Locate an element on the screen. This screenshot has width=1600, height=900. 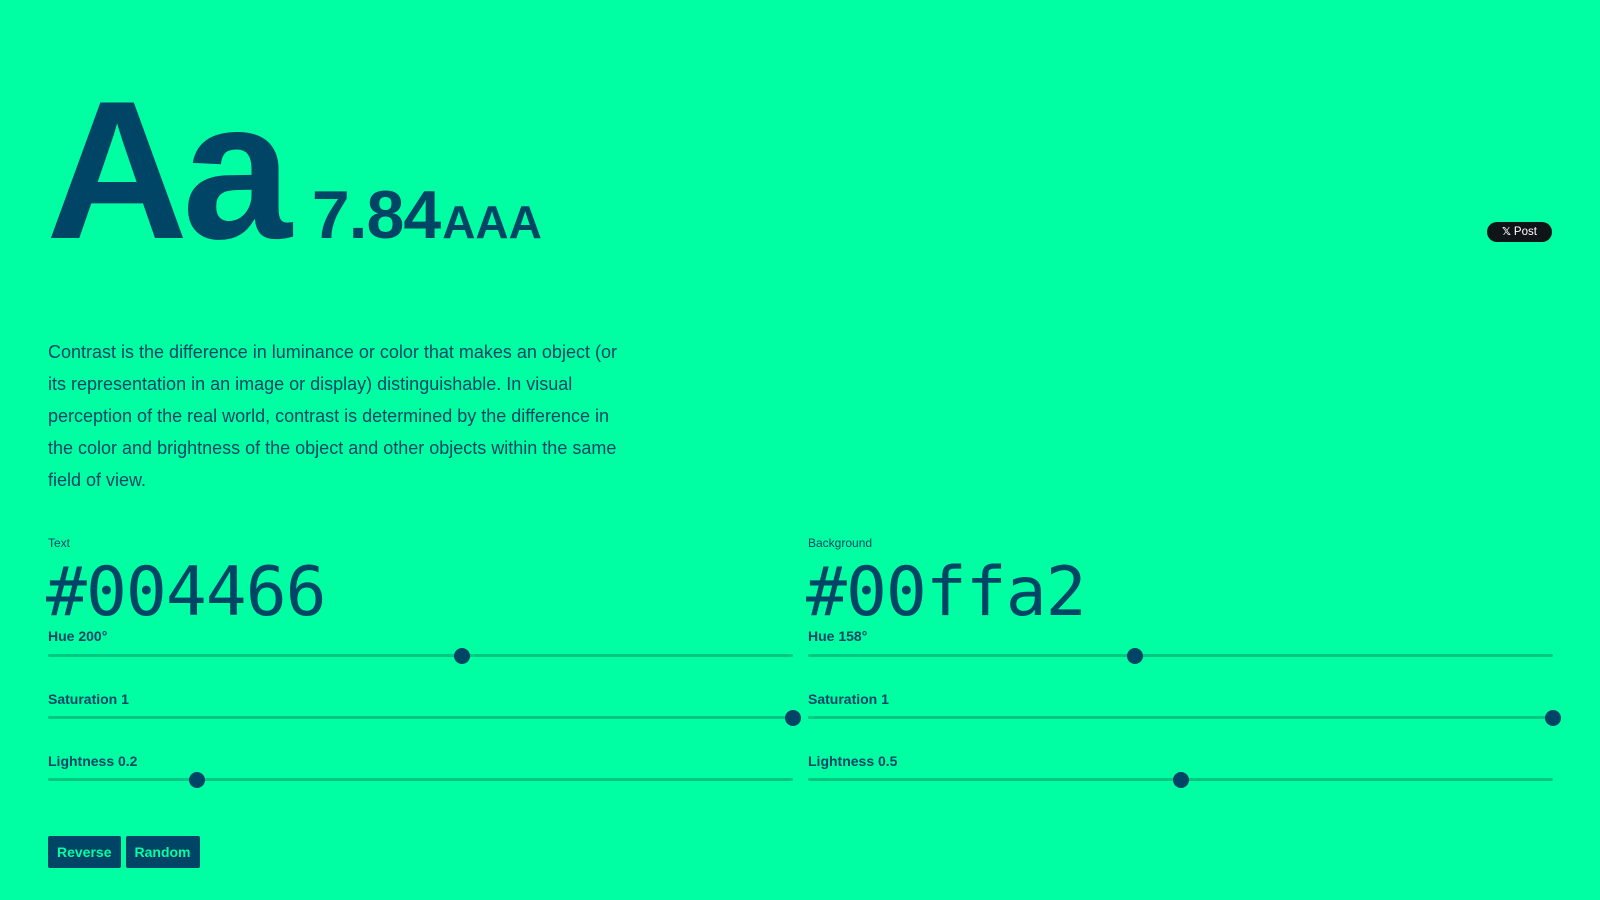
contrast-ratio: 7.84 is located at coordinates (376, 215).